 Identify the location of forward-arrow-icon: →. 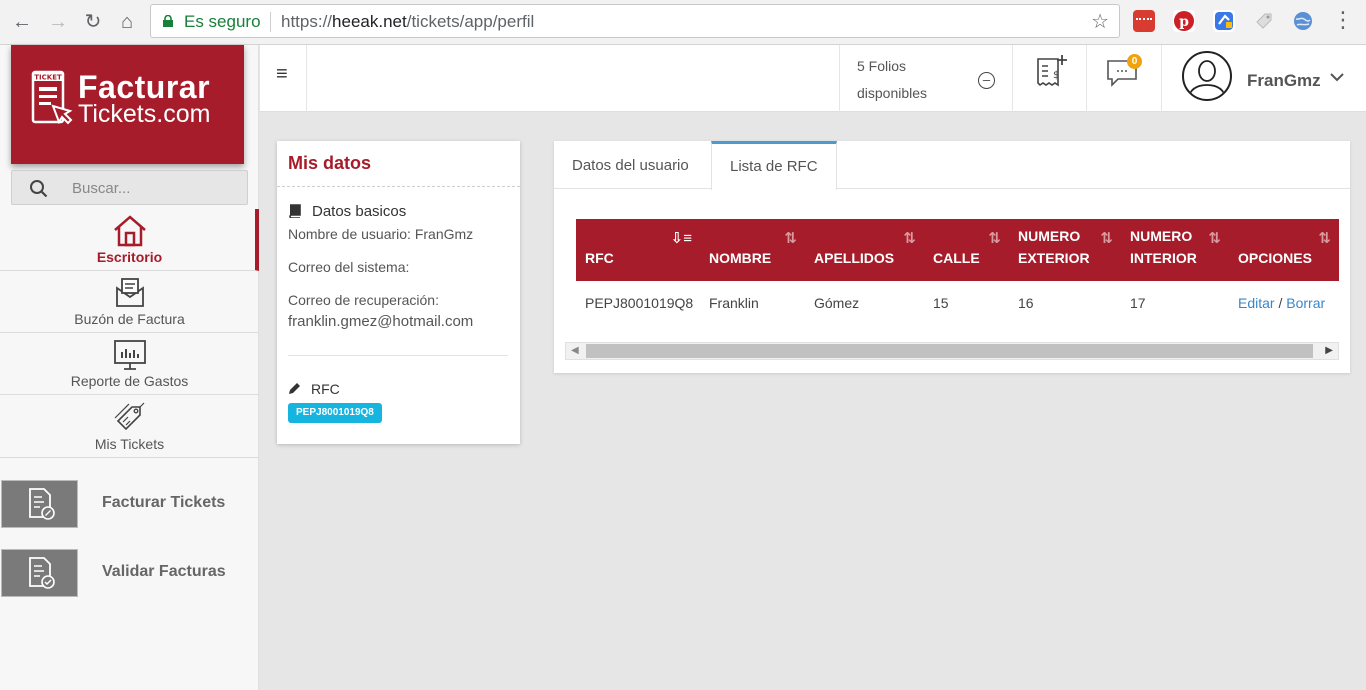
(58, 22).